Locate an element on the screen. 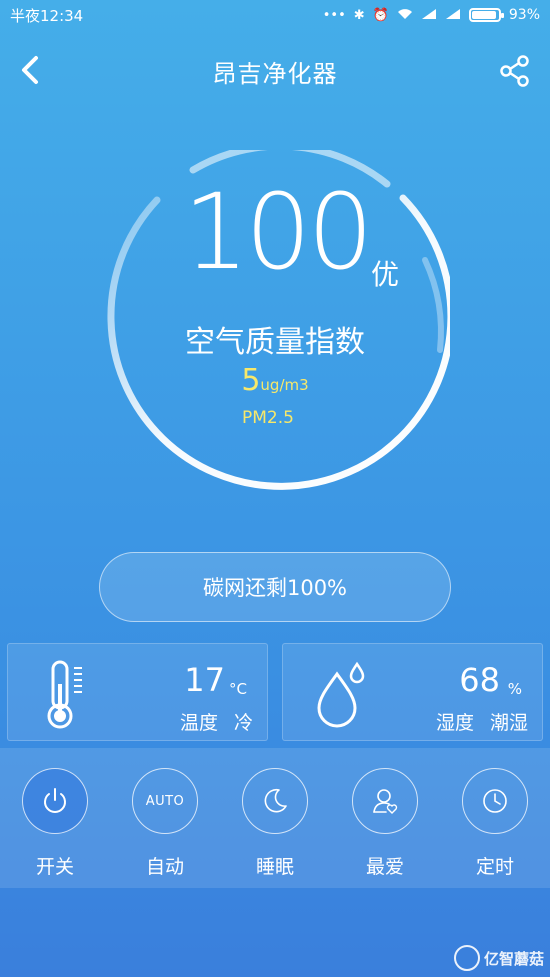  favorite-user-icon is located at coordinates (385, 801).